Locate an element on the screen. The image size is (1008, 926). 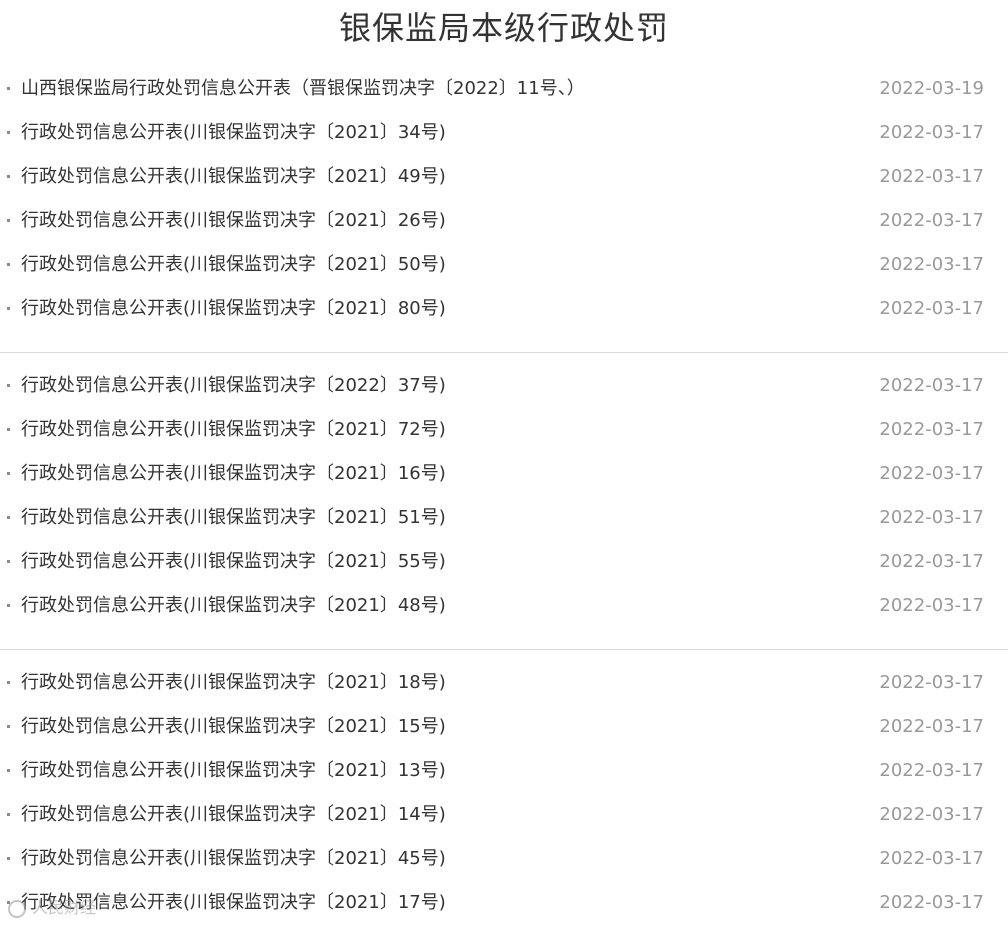
watermark-text: 人民财经 is located at coordinates (64, 907).